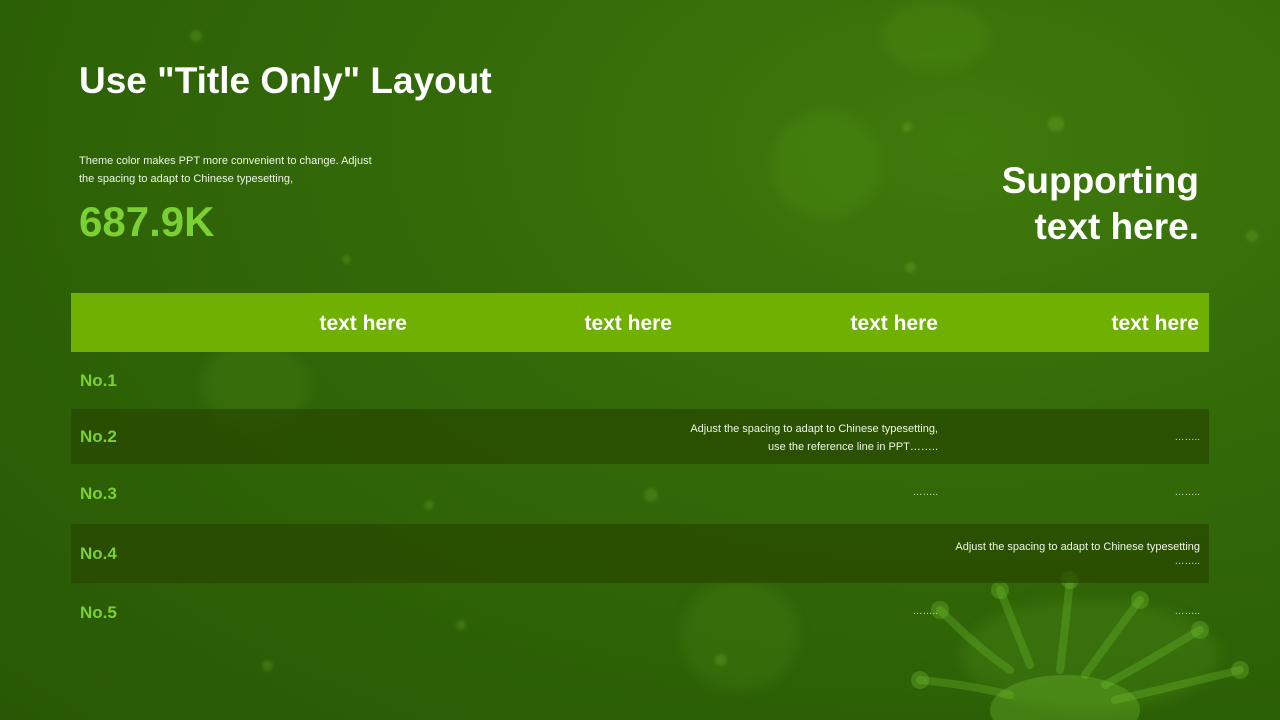 This screenshot has height=720, width=1280. Describe the element at coordinates (285, 80) in the screenshot. I see `slide-title: Use "Title Only" Layout` at that location.